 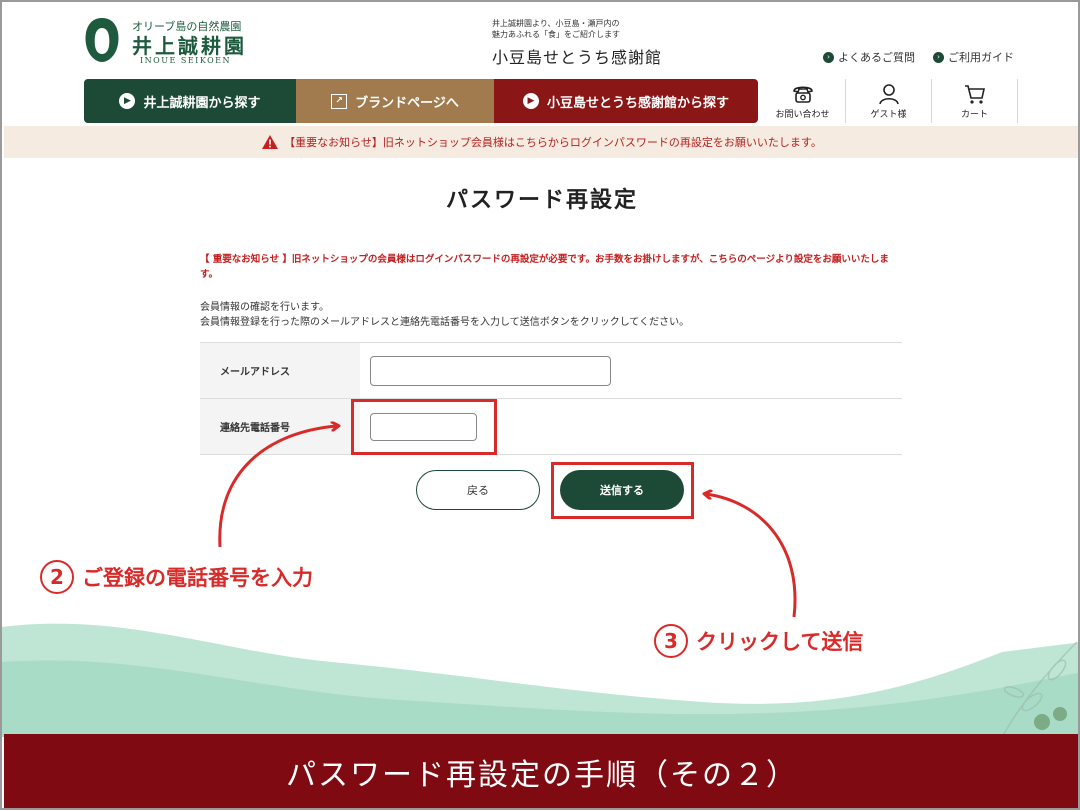 I want to click on cart-icon, so click(x=974, y=94).